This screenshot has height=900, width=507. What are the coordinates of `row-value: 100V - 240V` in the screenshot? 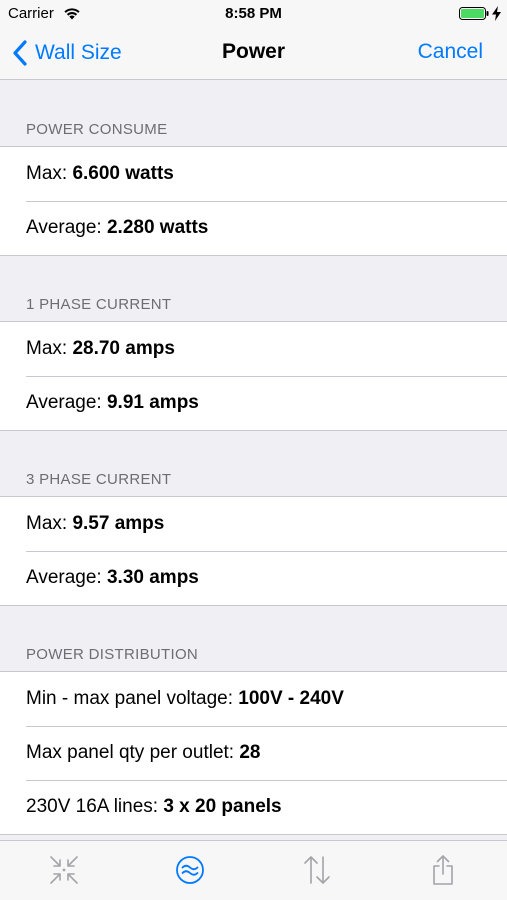 It's located at (291, 698).